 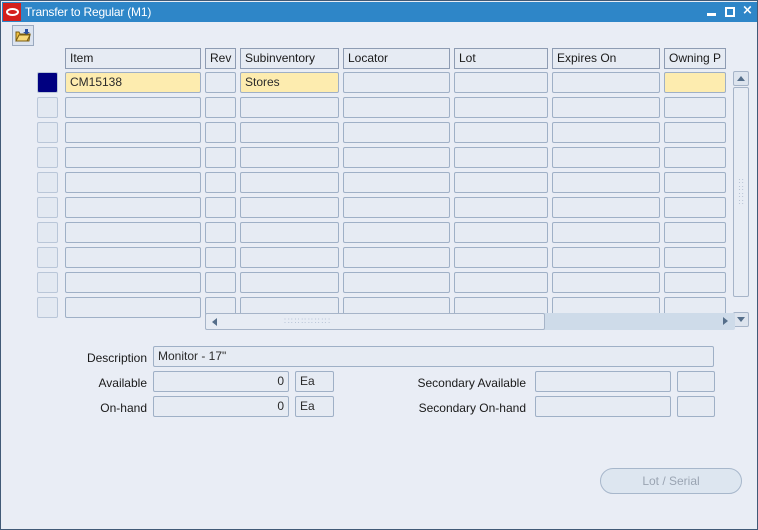 What do you see at coordinates (671, 481) in the screenshot?
I see `lot-serial-button: Lot / Serial` at bounding box center [671, 481].